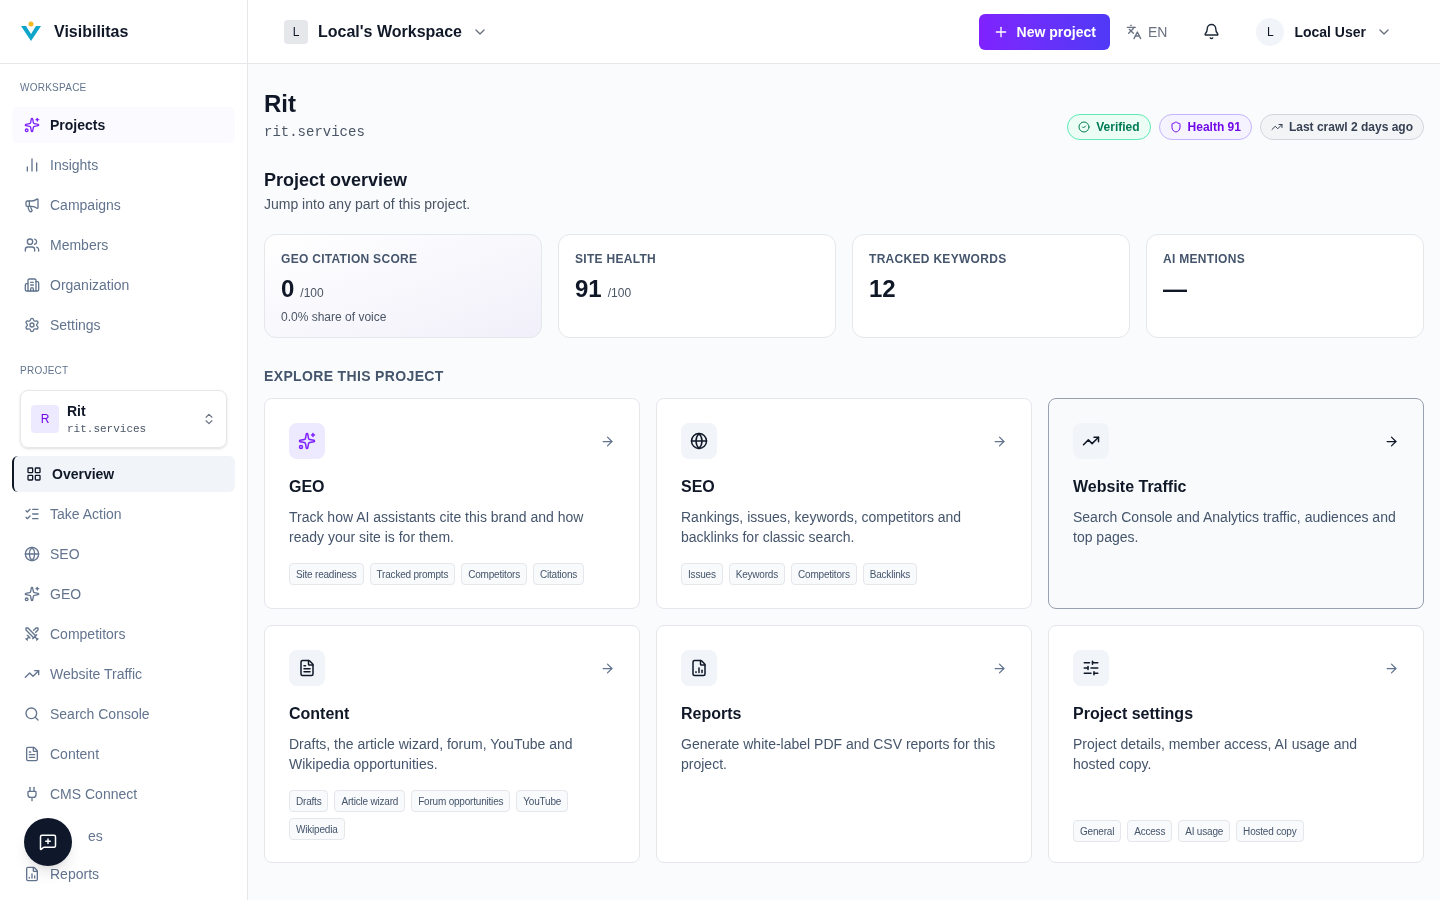 This screenshot has height=900, width=1440. Describe the element at coordinates (452, 744) in the screenshot. I see `feature-card: Content Drafts, the article wizard, forum, YouTube and Wikipedia opportunities. Drafts Article wizard Forum opportunities YouTube Wikipedia` at that location.